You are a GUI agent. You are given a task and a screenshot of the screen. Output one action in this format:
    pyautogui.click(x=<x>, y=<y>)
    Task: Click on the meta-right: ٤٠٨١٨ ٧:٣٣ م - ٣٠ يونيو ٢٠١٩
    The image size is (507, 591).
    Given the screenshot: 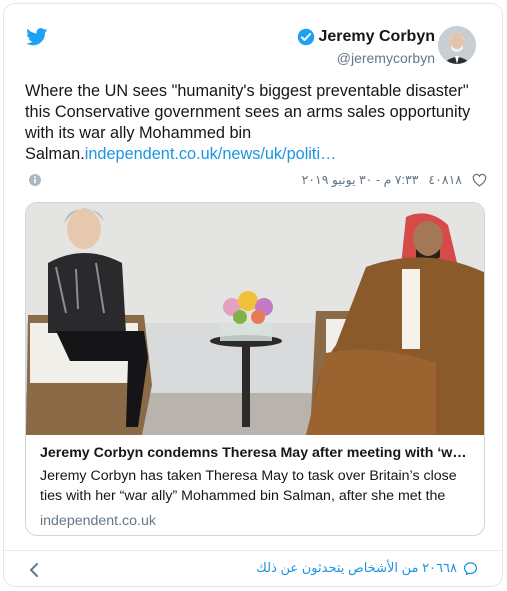 What is the action you would take?
    pyautogui.click(x=394, y=179)
    